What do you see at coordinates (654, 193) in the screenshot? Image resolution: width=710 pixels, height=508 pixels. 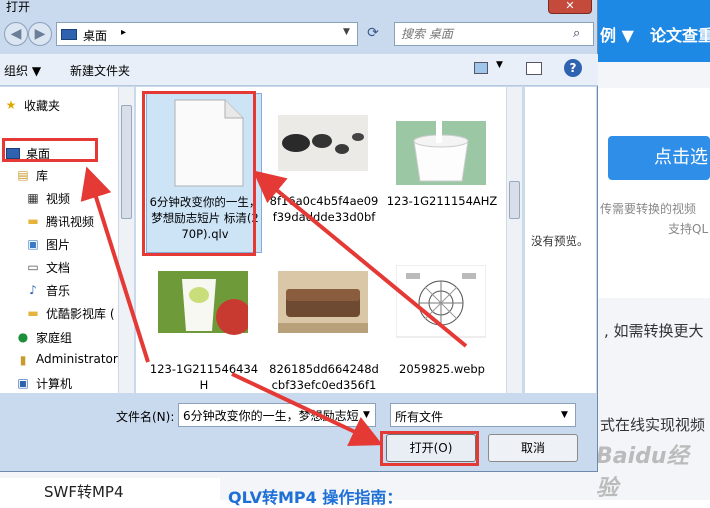 I see `upload-card` at bounding box center [654, 193].